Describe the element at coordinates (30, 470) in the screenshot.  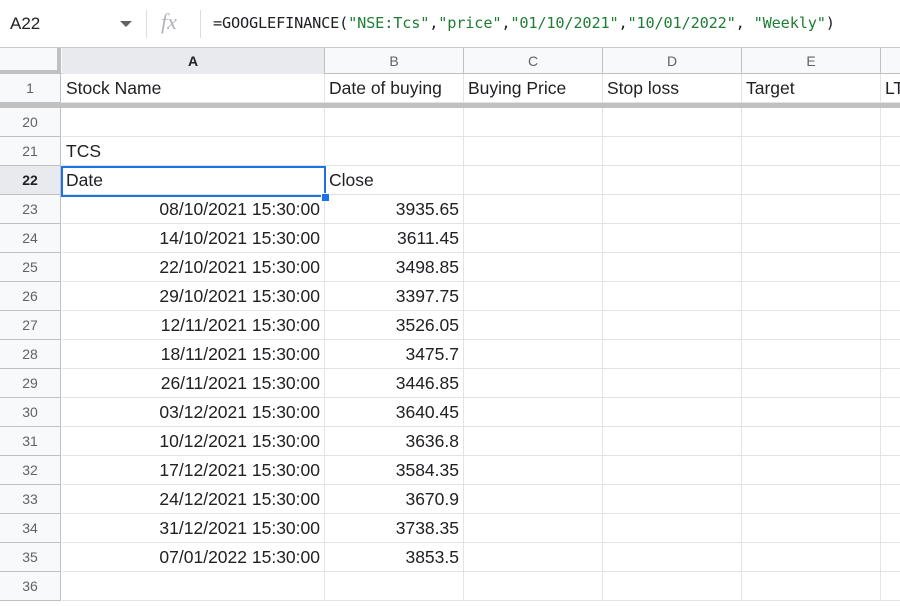
I see `row-header-32: 32` at that location.